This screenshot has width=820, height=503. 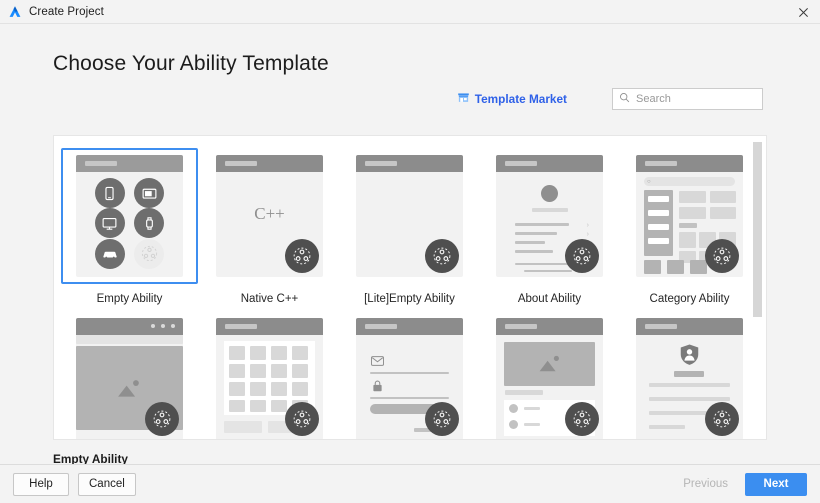 I want to click on tv-icon, so click(x=109, y=223).